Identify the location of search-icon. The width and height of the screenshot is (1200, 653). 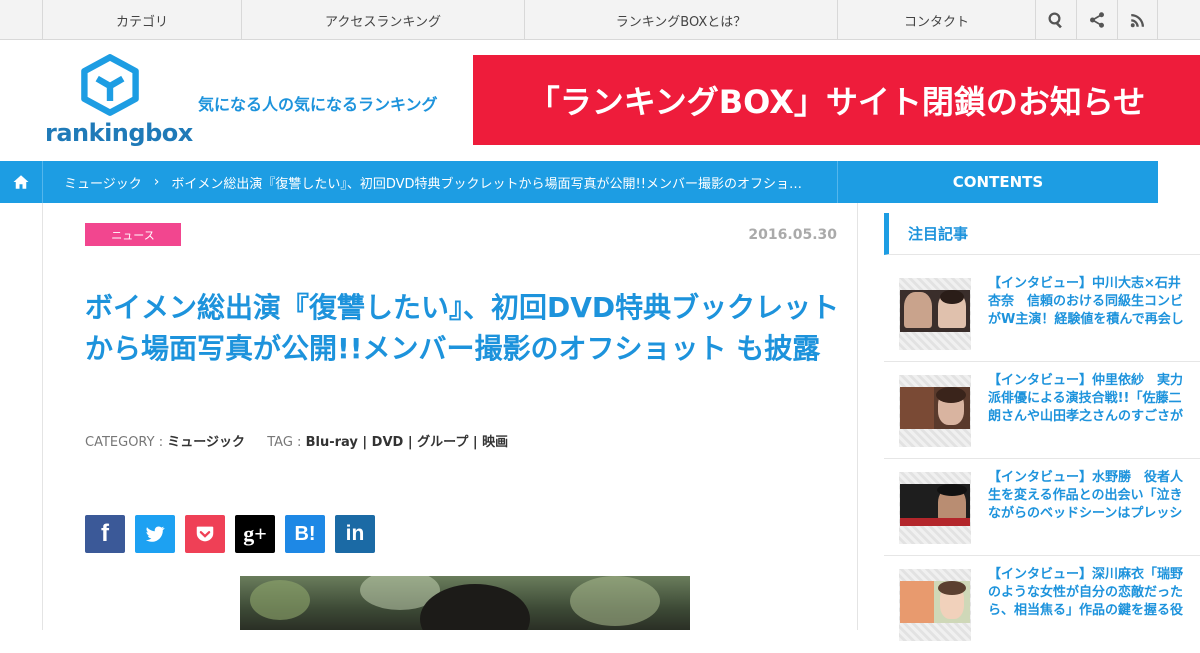
(1055, 20).